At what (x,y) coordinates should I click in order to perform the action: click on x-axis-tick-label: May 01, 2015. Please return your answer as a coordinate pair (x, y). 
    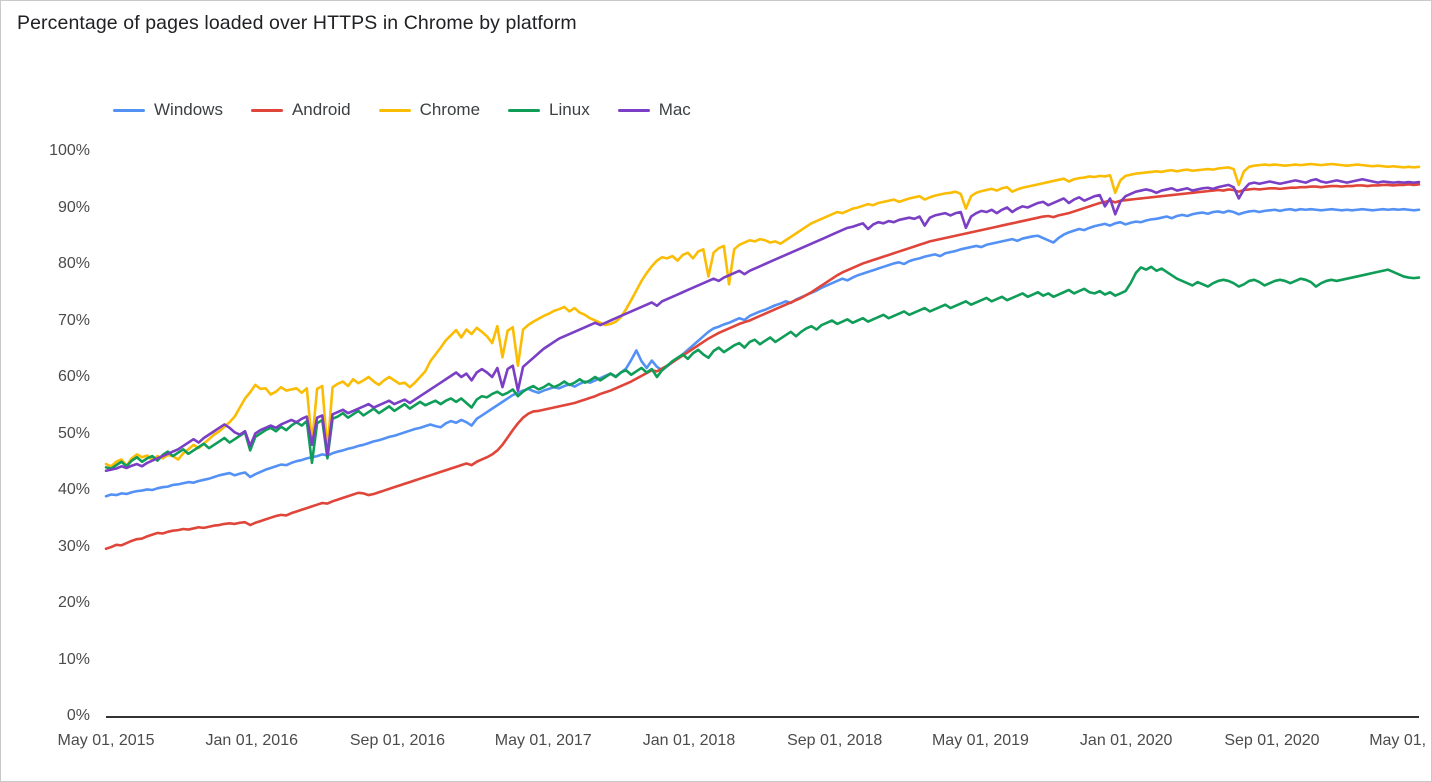
    Looking at the image, I should click on (106, 740).